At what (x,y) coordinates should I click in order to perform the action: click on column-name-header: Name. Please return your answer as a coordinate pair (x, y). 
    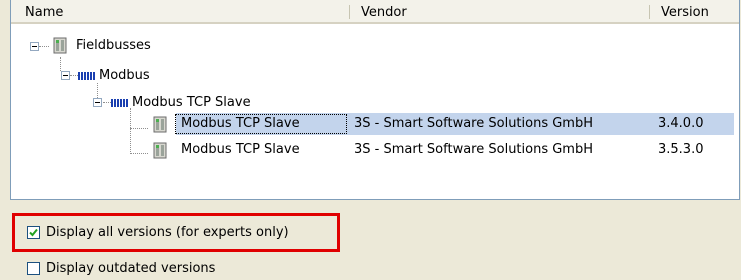
    Looking at the image, I should click on (44, 12).